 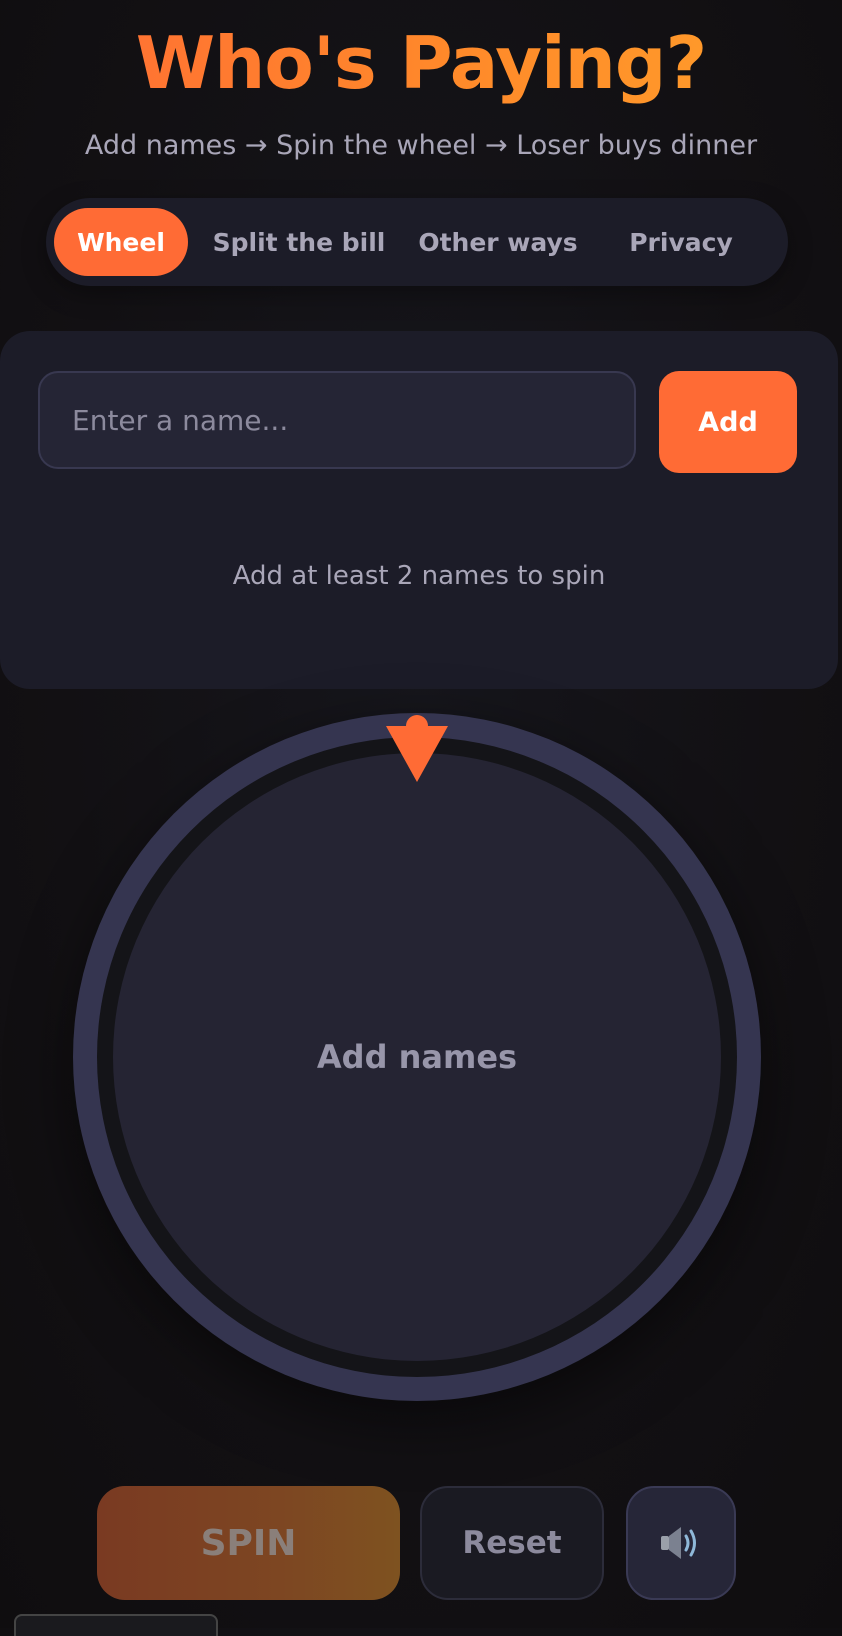 I want to click on page-title: Who's Paying?, so click(x=421, y=63).